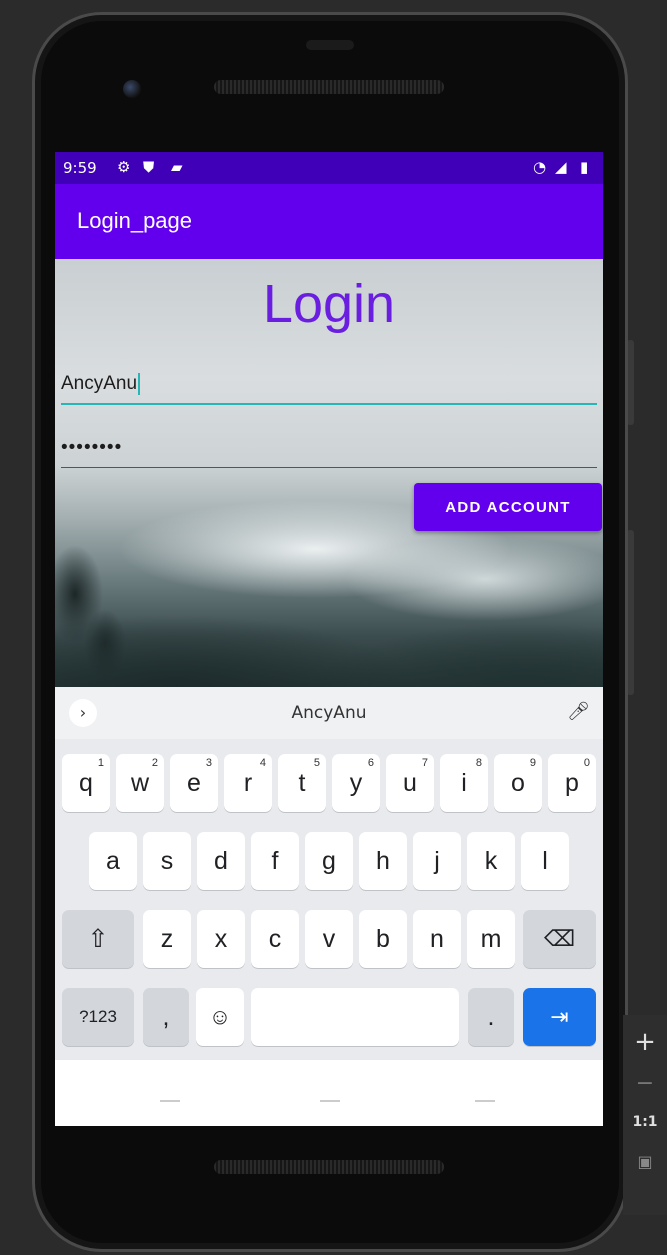 The height and width of the screenshot is (1255, 667). What do you see at coordinates (630, 382) in the screenshot?
I see `phone-volume-button` at bounding box center [630, 382].